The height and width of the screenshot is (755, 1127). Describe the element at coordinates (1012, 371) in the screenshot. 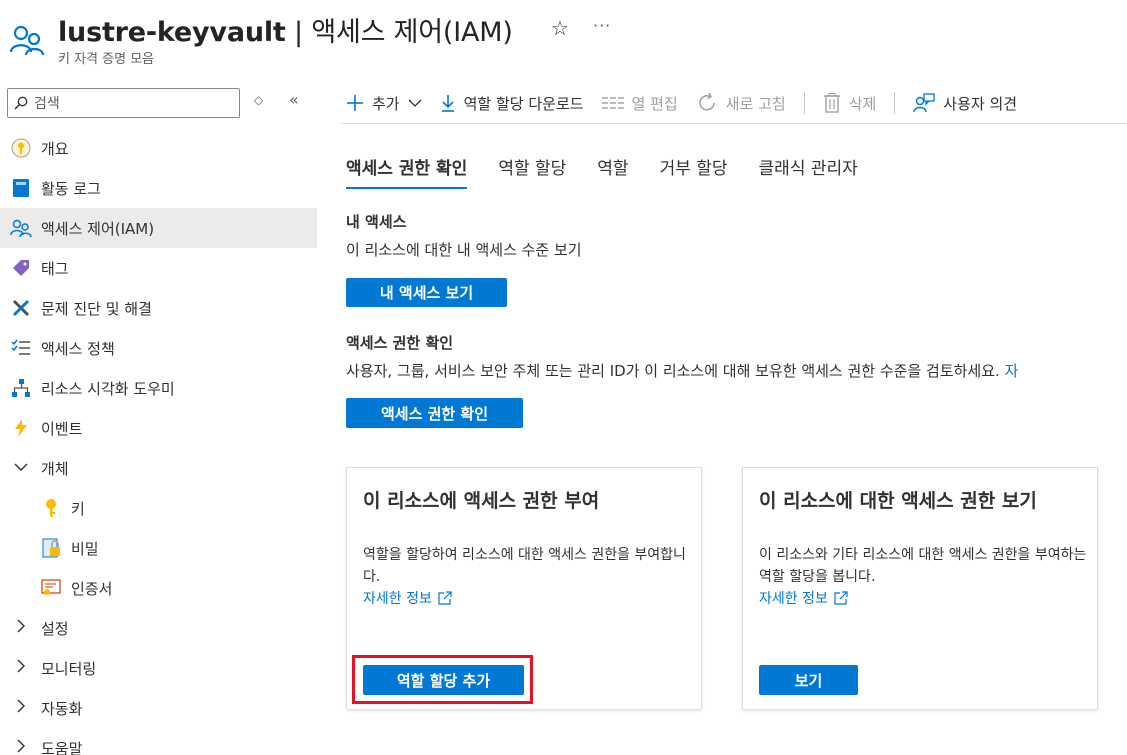

I see `learn-more-link: 자` at that location.